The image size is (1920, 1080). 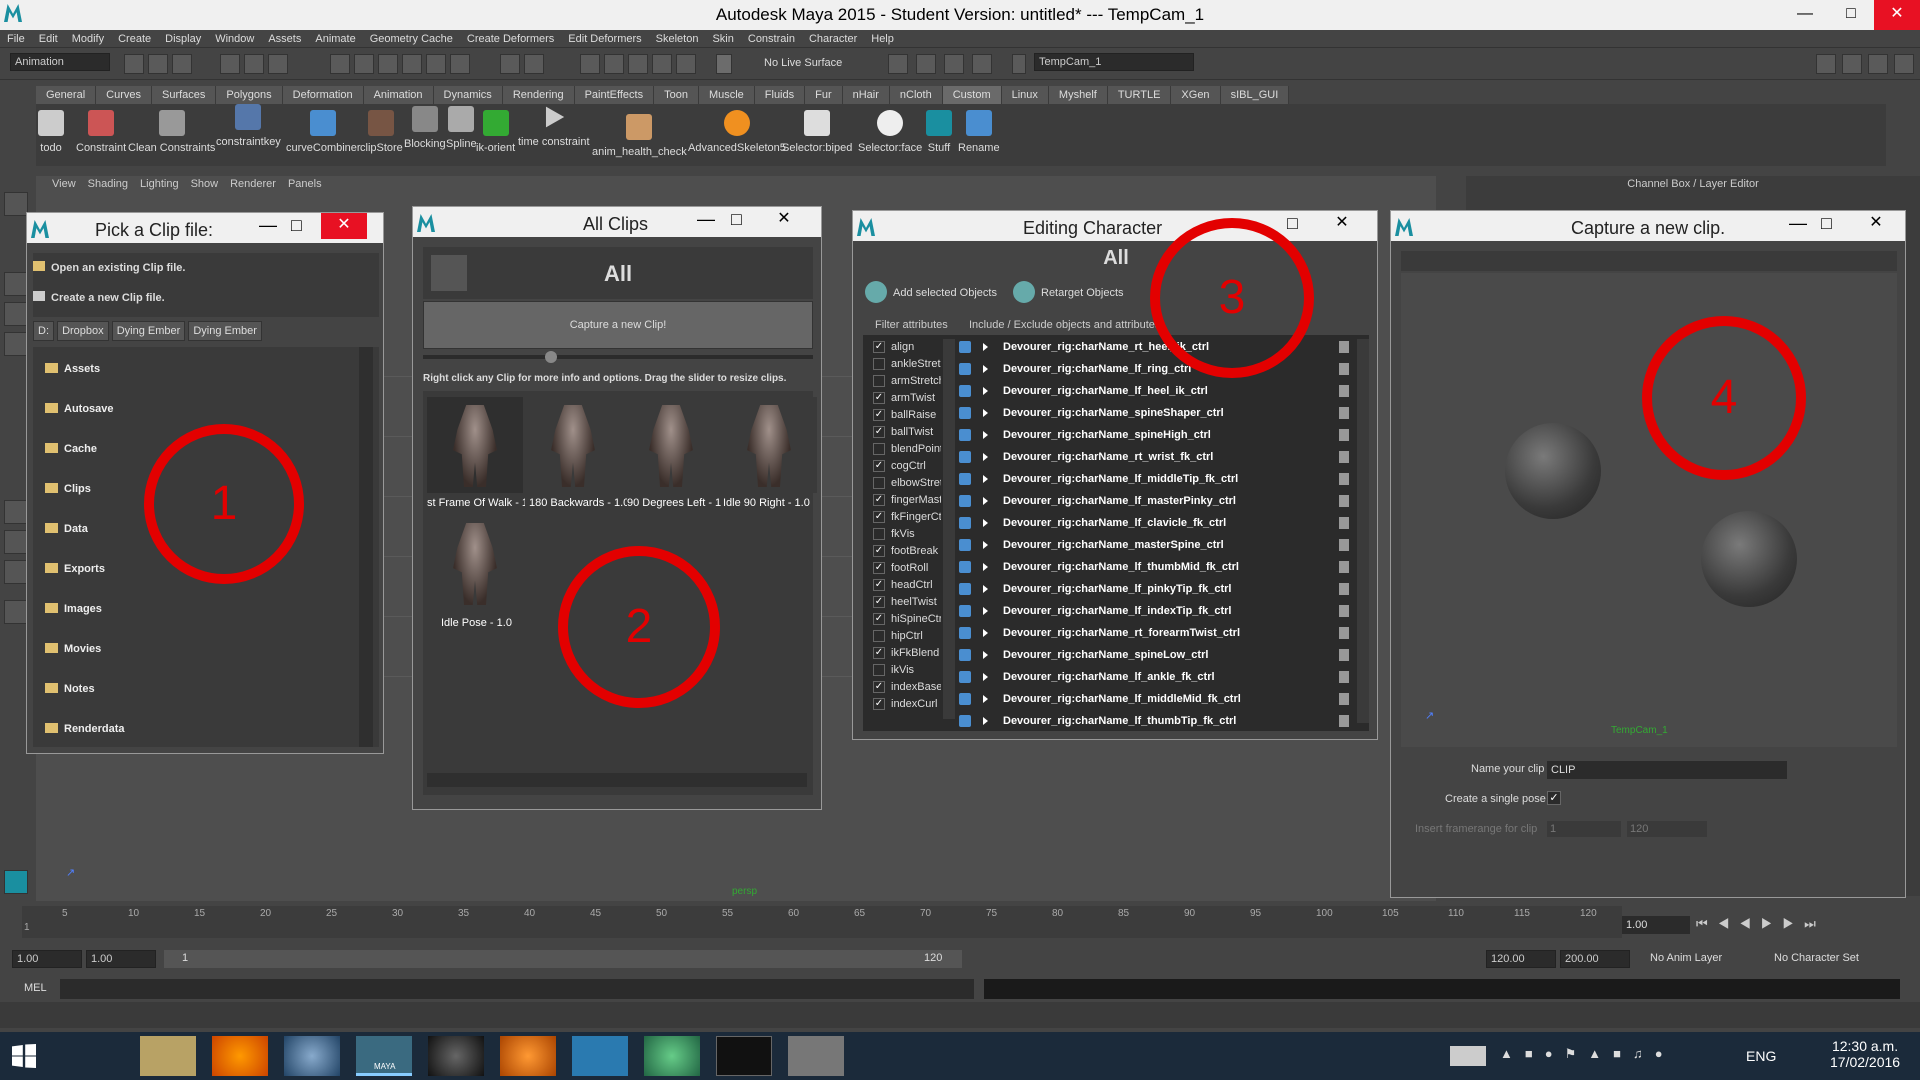 I want to click on object-row: Devourer_rig:charName_lf_heel_ik_ctrl, so click(x=1141, y=391).